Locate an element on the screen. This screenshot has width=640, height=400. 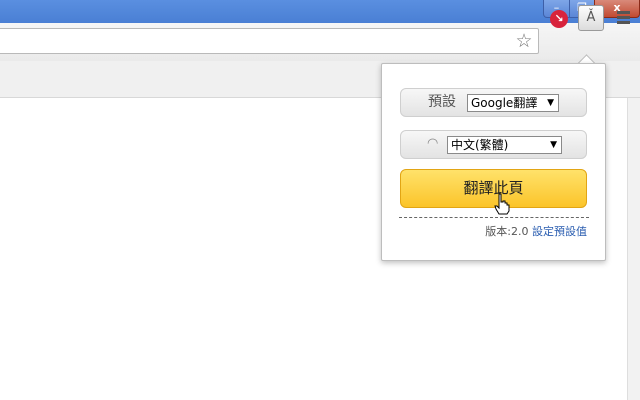
popup-footer: 版本:2.0 設定預設值 is located at coordinates (536, 231).